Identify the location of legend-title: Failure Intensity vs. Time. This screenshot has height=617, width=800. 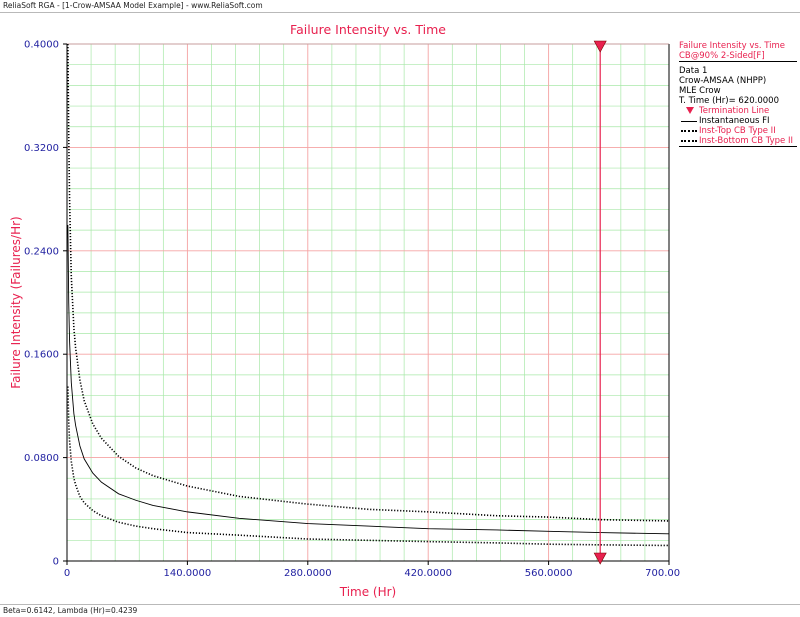
(732, 46).